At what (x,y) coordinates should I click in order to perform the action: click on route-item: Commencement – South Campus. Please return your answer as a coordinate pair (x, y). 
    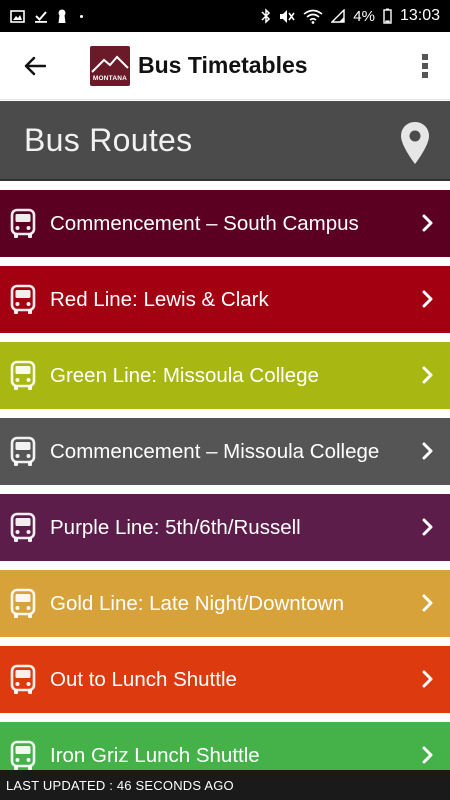
    Looking at the image, I should click on (225, 223).